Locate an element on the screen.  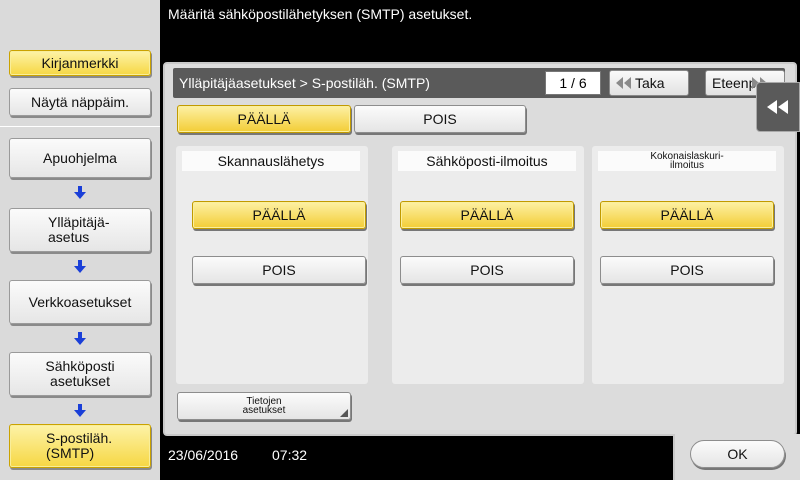
main-off-button: POIS is located at coordinates (440, 119).